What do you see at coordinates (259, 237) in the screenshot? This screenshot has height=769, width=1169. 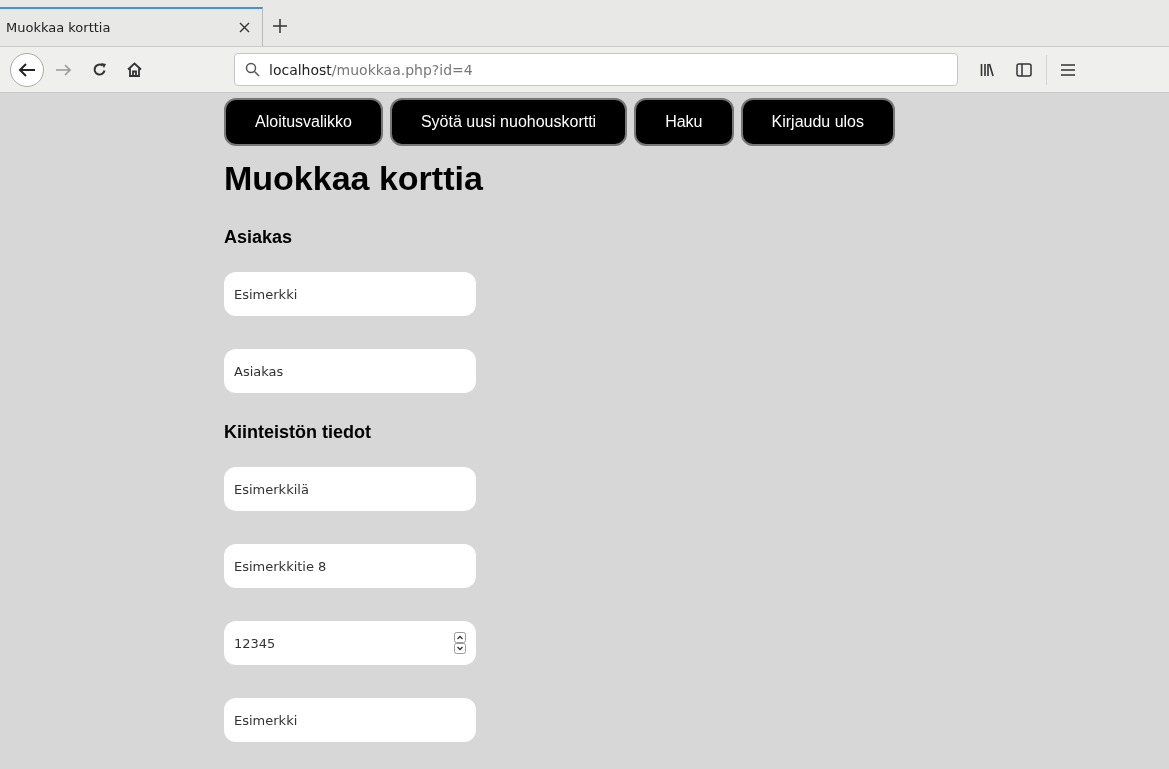 I see `section-heading: Asiakas` at bounding box center [259, 237].